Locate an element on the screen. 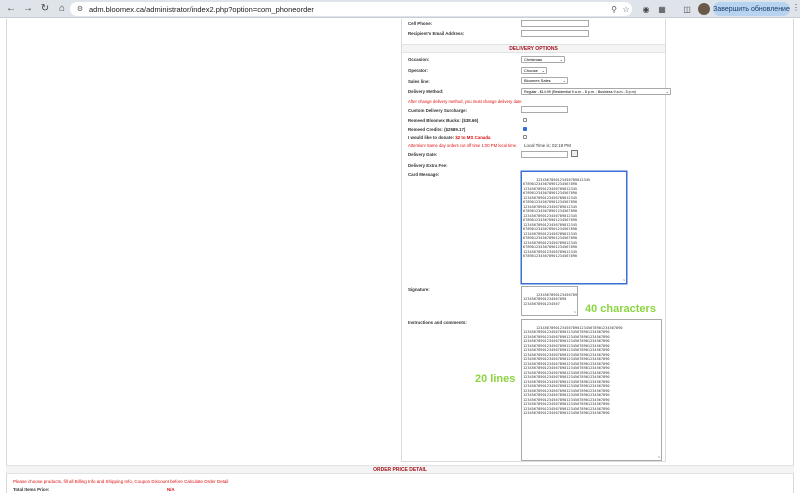 This screenshot has width=800, height=493. cell-phone-field is located at coordinates (555, 23).